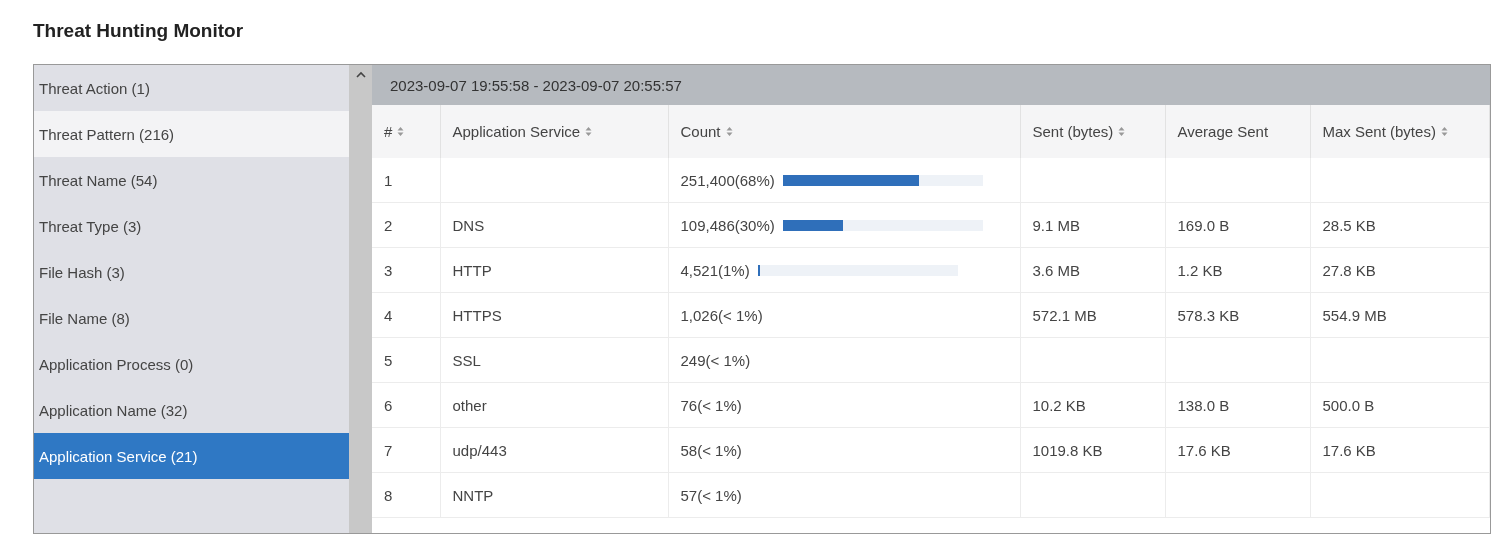 This screenshot has width=1495, height=559. I want to click on table-cell: 109,486(30%), so click(727, 225).